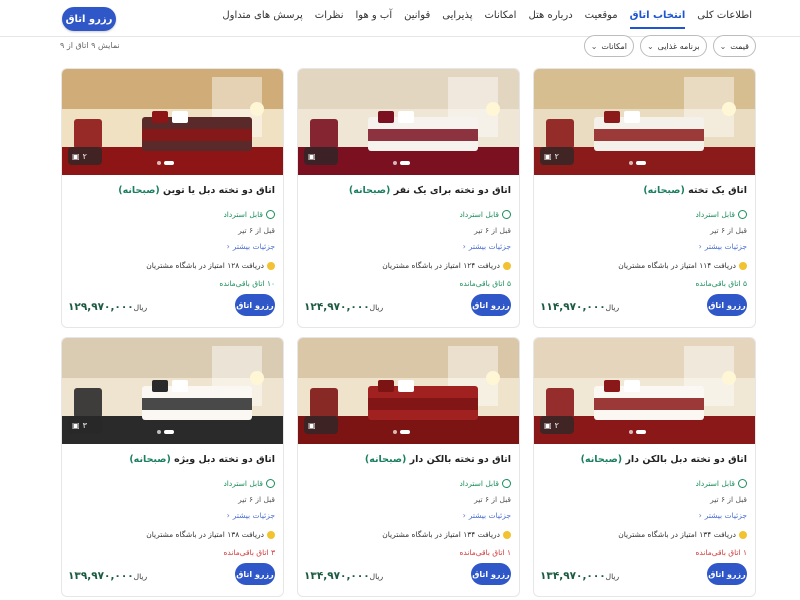  What do you see at coordinates (657, 19) in the screenshot?
I see `tab-select-room: انتخاب اتاق` at bounding box center [657, 19].